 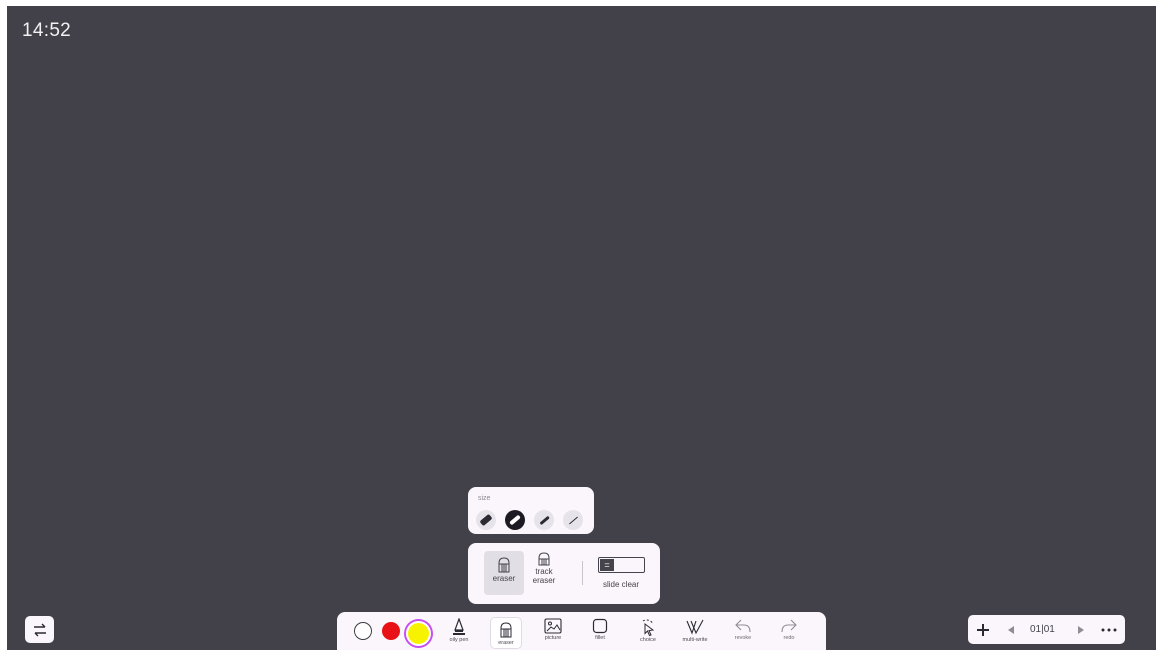 What do you see at coordinates (621, 584) in the screenshot?
I see `slide-clear-label: slide clear` at bounding box center [621, 584].